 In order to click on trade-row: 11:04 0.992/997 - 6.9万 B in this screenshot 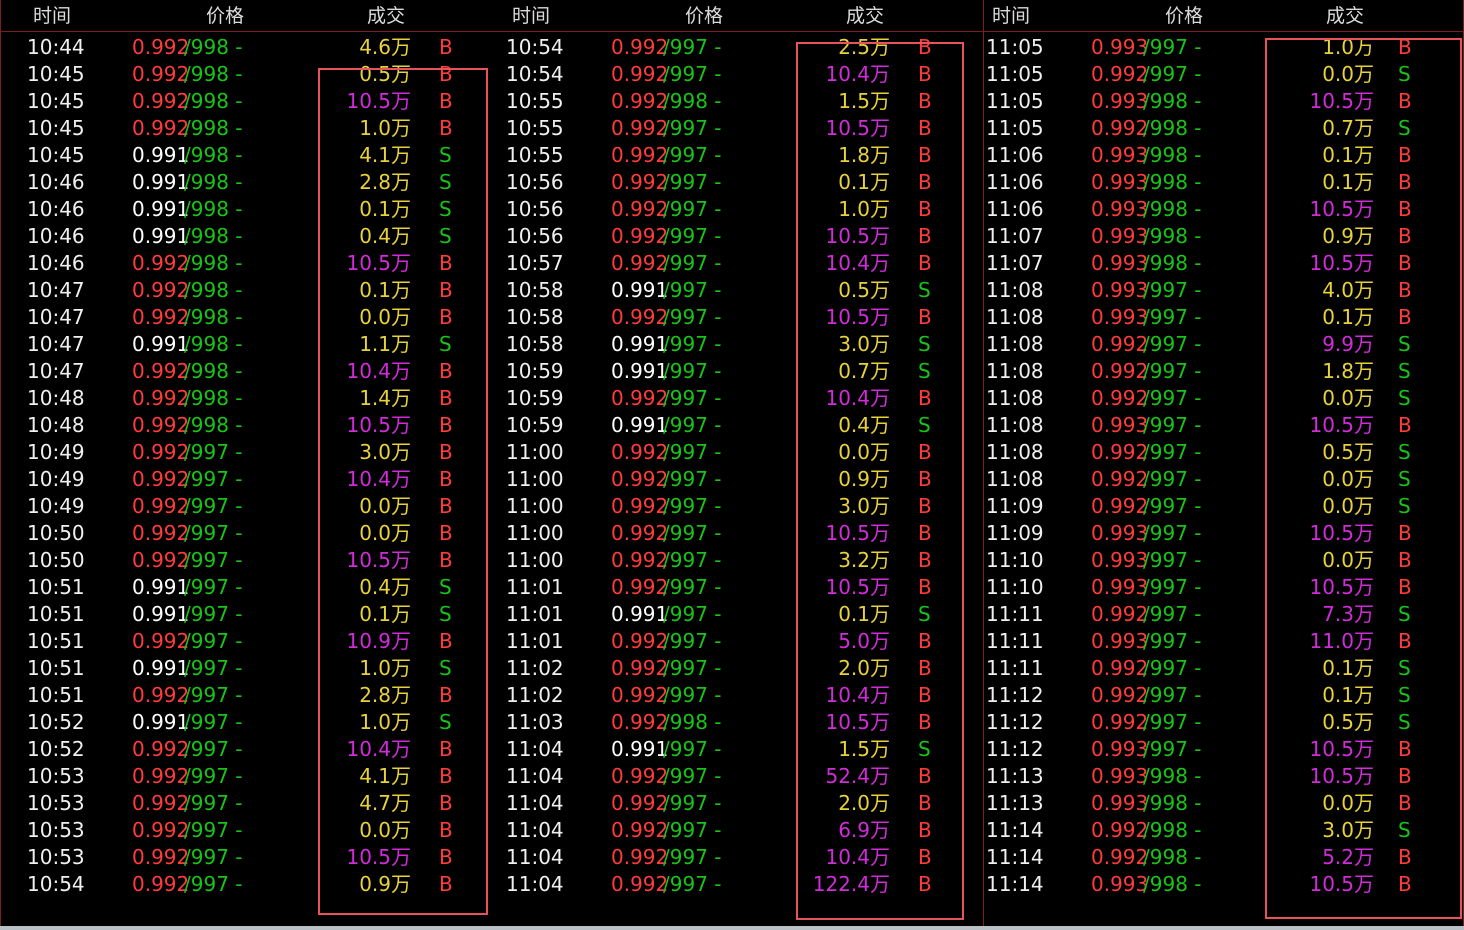, I will do `click(743, 830)`.